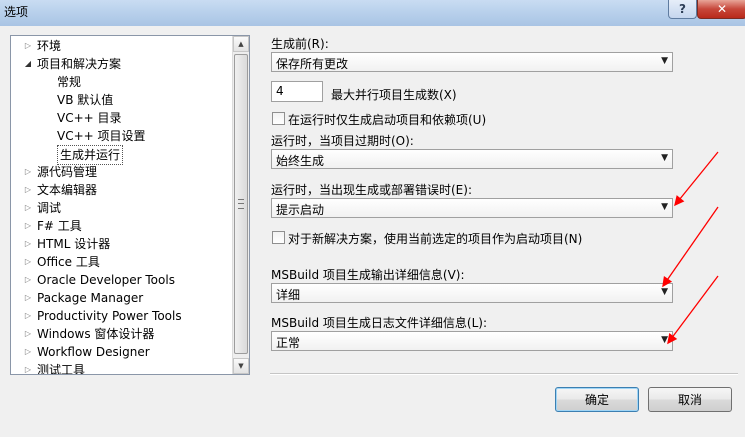 The image size is (745, 437). Describe the element at coordinates (342, 141) in the screenshot. I see `out-of-date-label: 运行时，当项目过期时(O):` at that location.